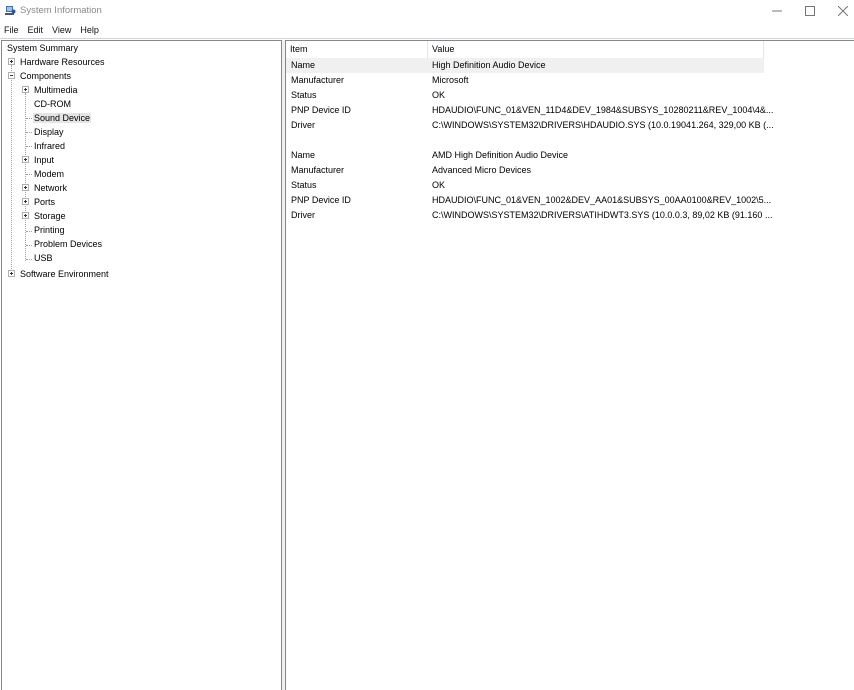  I want to click on system-information-app-icon, so click(10, 10).